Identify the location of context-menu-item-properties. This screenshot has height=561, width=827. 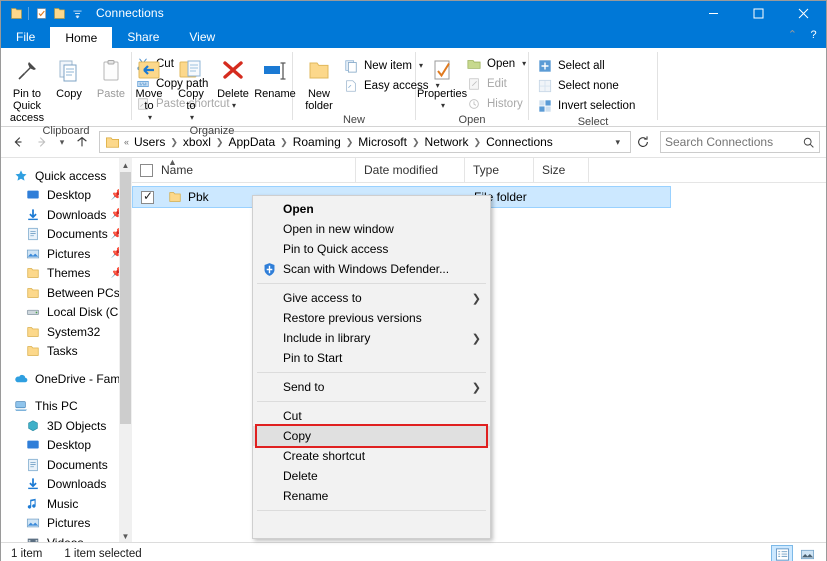
(371, 525).